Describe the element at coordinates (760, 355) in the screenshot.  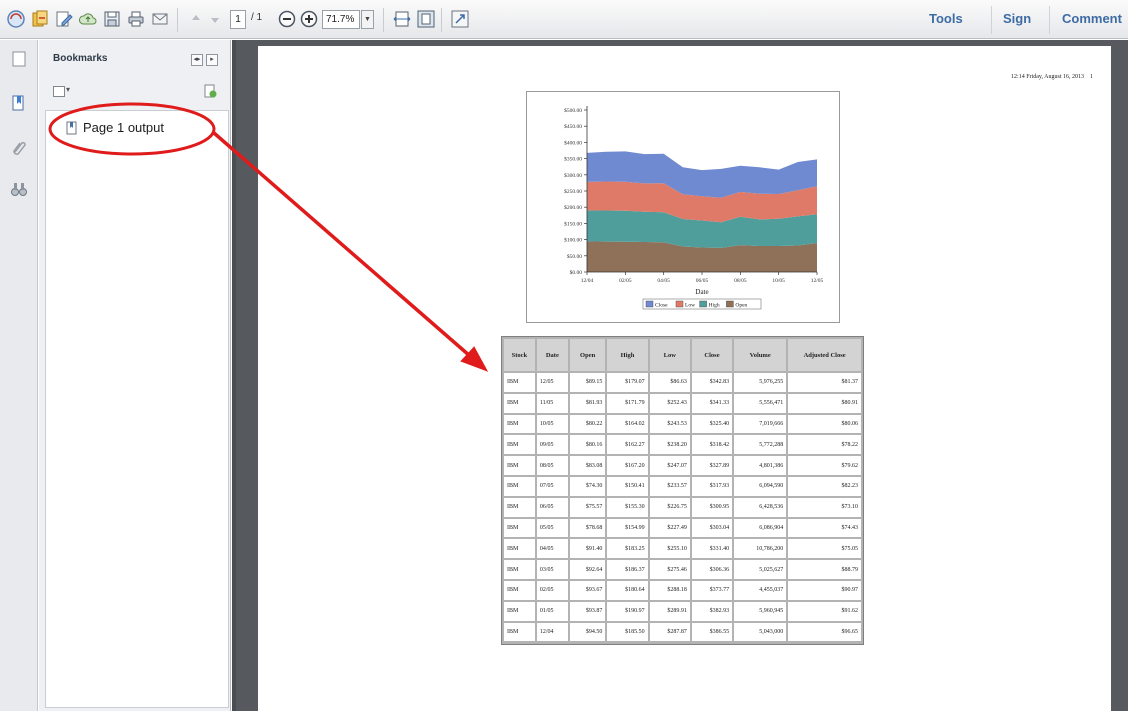
I see `column-header: Volume` at that location.